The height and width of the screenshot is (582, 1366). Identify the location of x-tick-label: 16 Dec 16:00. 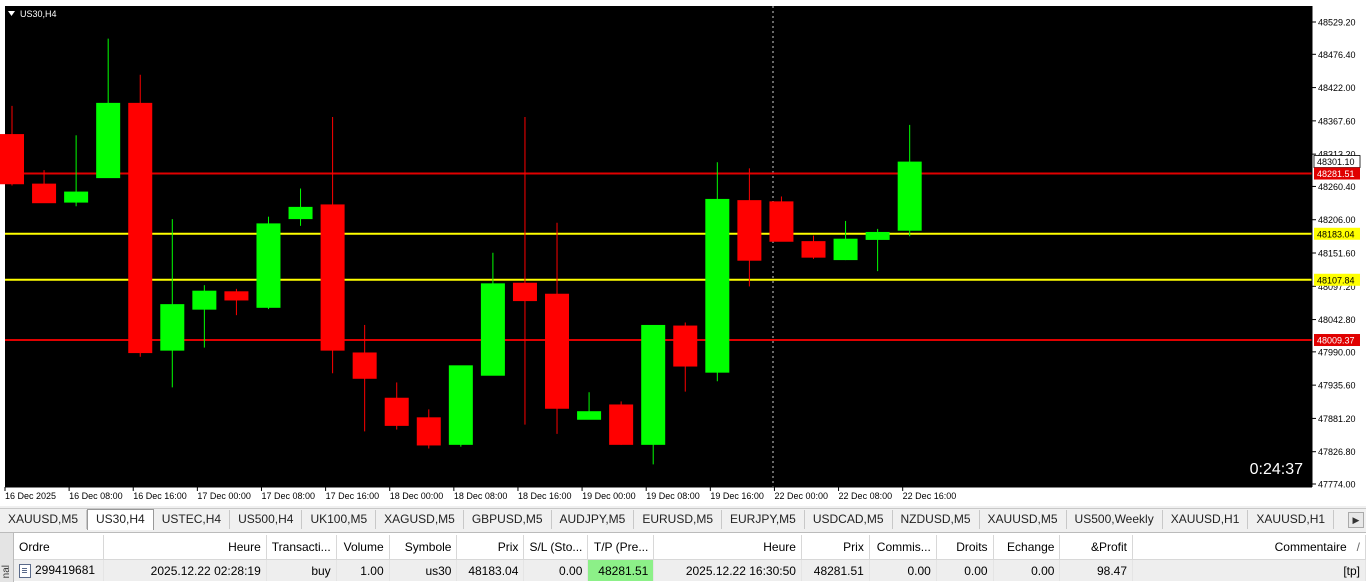
(160, 496).